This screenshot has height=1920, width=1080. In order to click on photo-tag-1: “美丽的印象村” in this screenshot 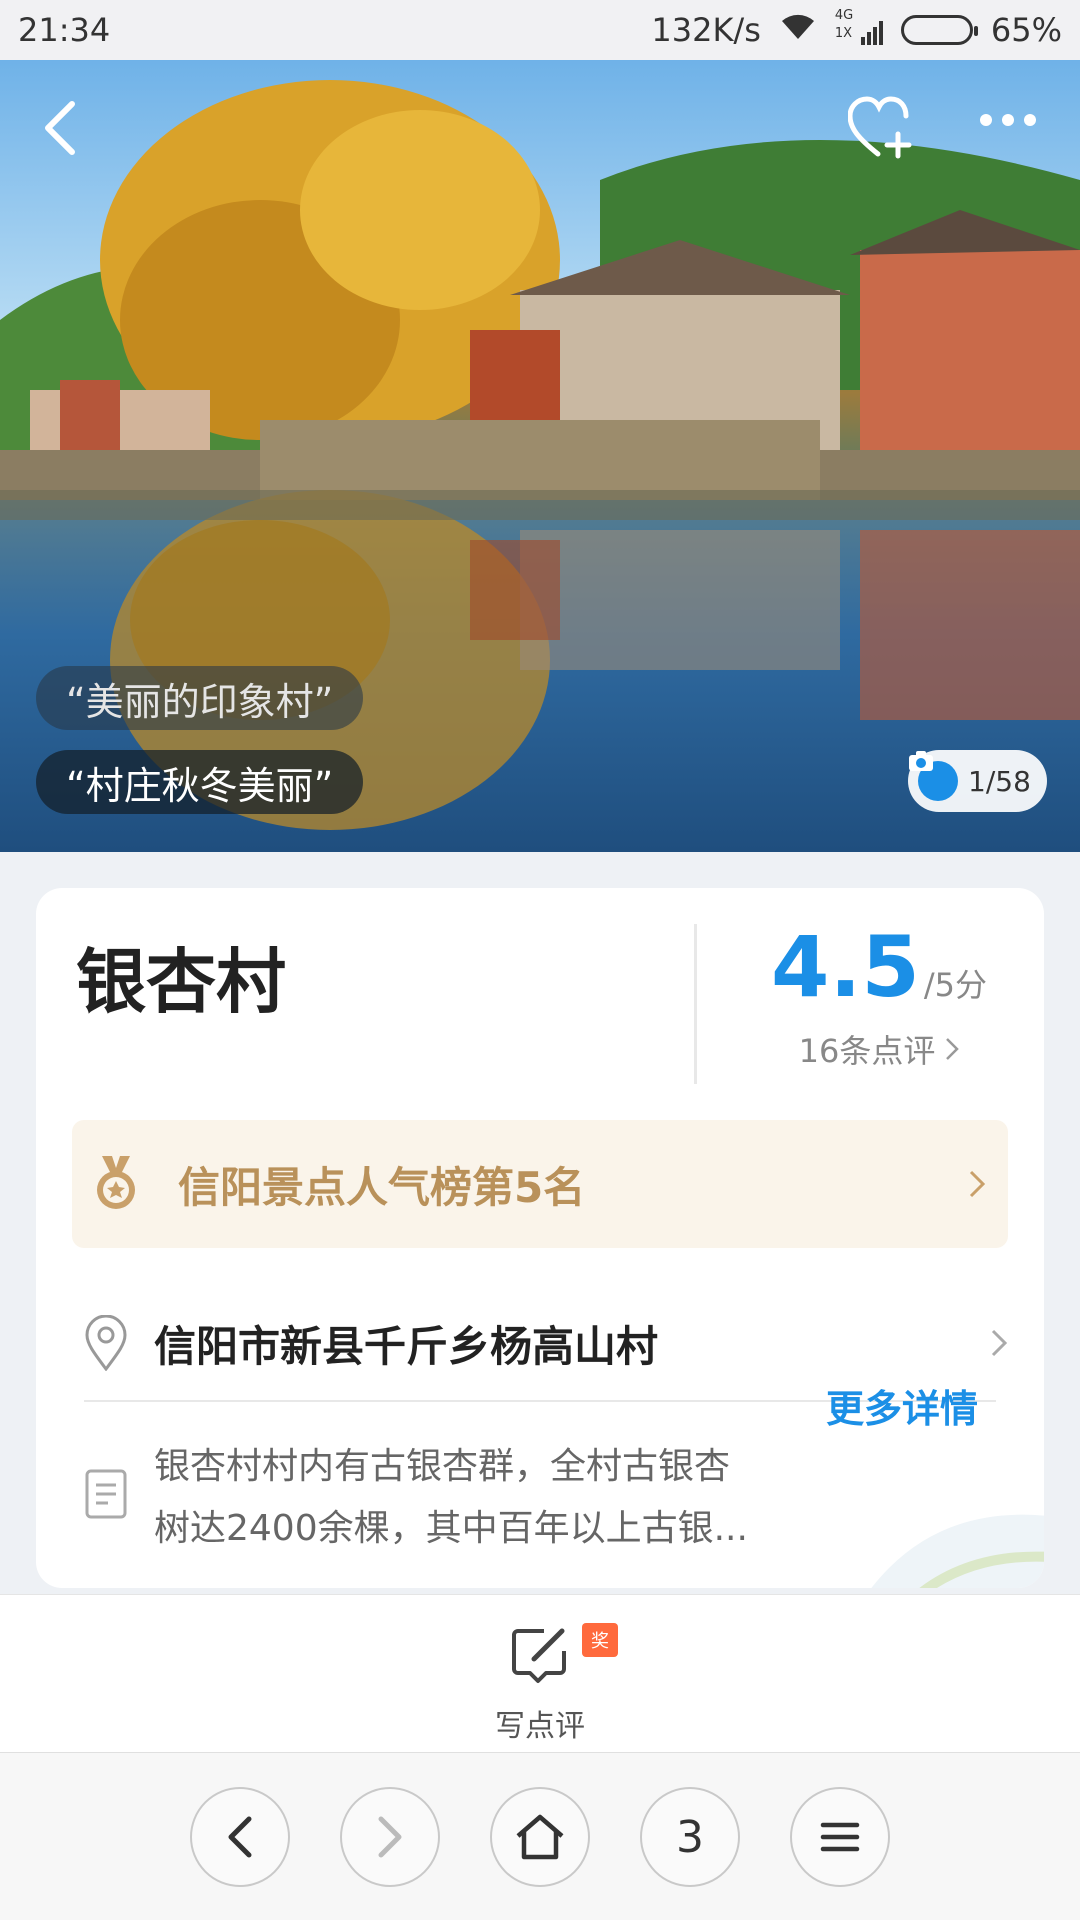, I will do `click(200, 698)`.